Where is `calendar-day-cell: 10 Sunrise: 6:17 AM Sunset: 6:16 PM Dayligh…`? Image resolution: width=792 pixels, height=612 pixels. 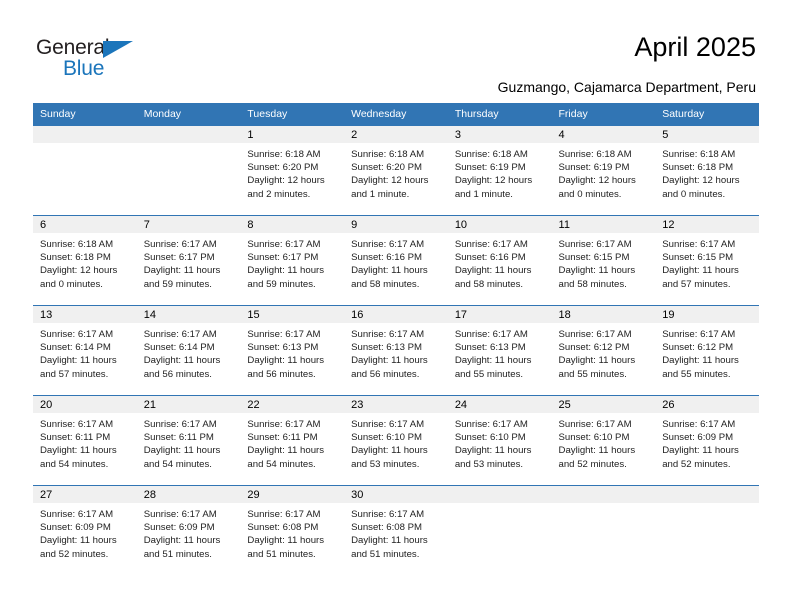
calendar-day-cell: 10 Sunrise: 6:17 AM Sunset: 6:16 PM Dayligh… is located at coordinates (499, 260).